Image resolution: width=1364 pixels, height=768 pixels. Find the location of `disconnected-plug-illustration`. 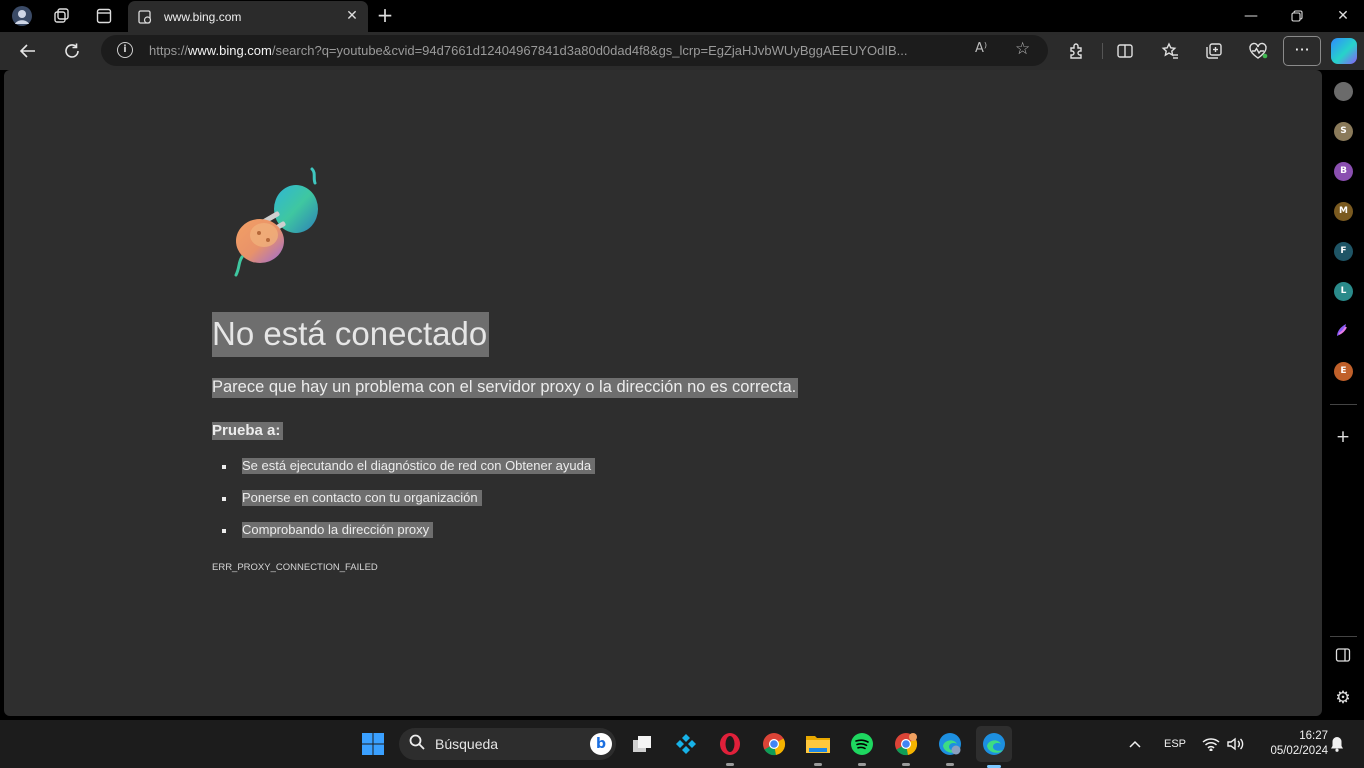

disconnected-plug-illustration is located at coordinates (276, 222).